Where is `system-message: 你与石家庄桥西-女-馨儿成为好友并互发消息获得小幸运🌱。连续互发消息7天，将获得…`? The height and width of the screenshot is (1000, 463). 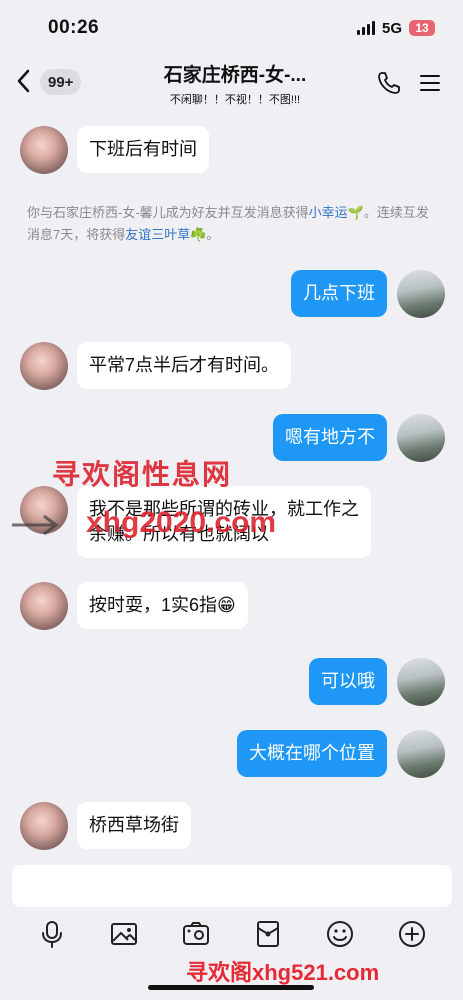 system-message: 你与石家庄桥西-女-馨儿成为好友并互发消息获得小幸运🌱。连续互发消息7天，将获得… is located at coordinates (233, 224).